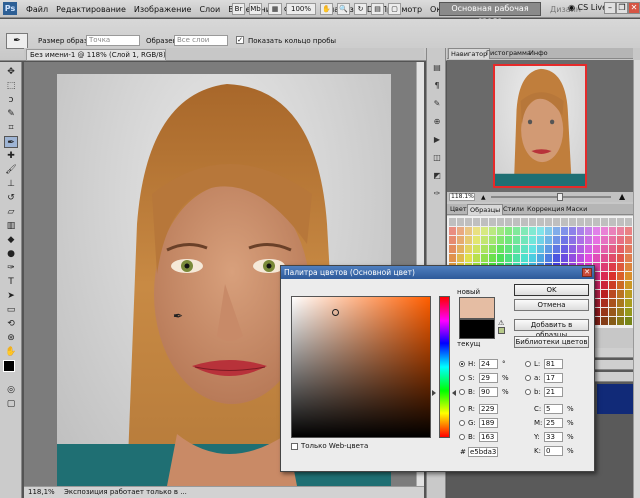  I want to click on blue-input: 163, so click(488, 437).